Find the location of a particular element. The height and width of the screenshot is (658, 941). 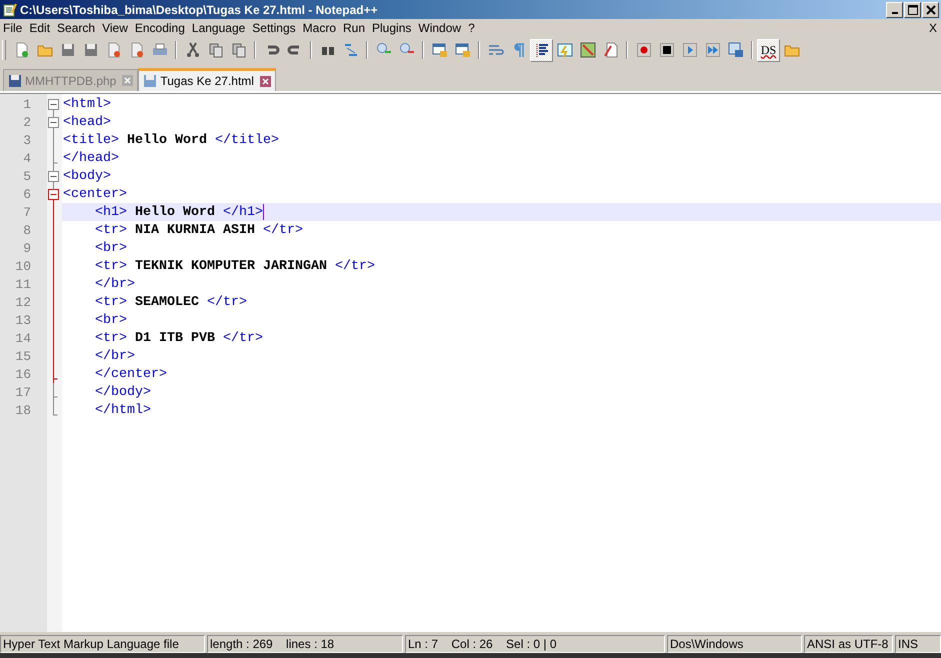

line-number: 5 is located at coordinates (26, 176).